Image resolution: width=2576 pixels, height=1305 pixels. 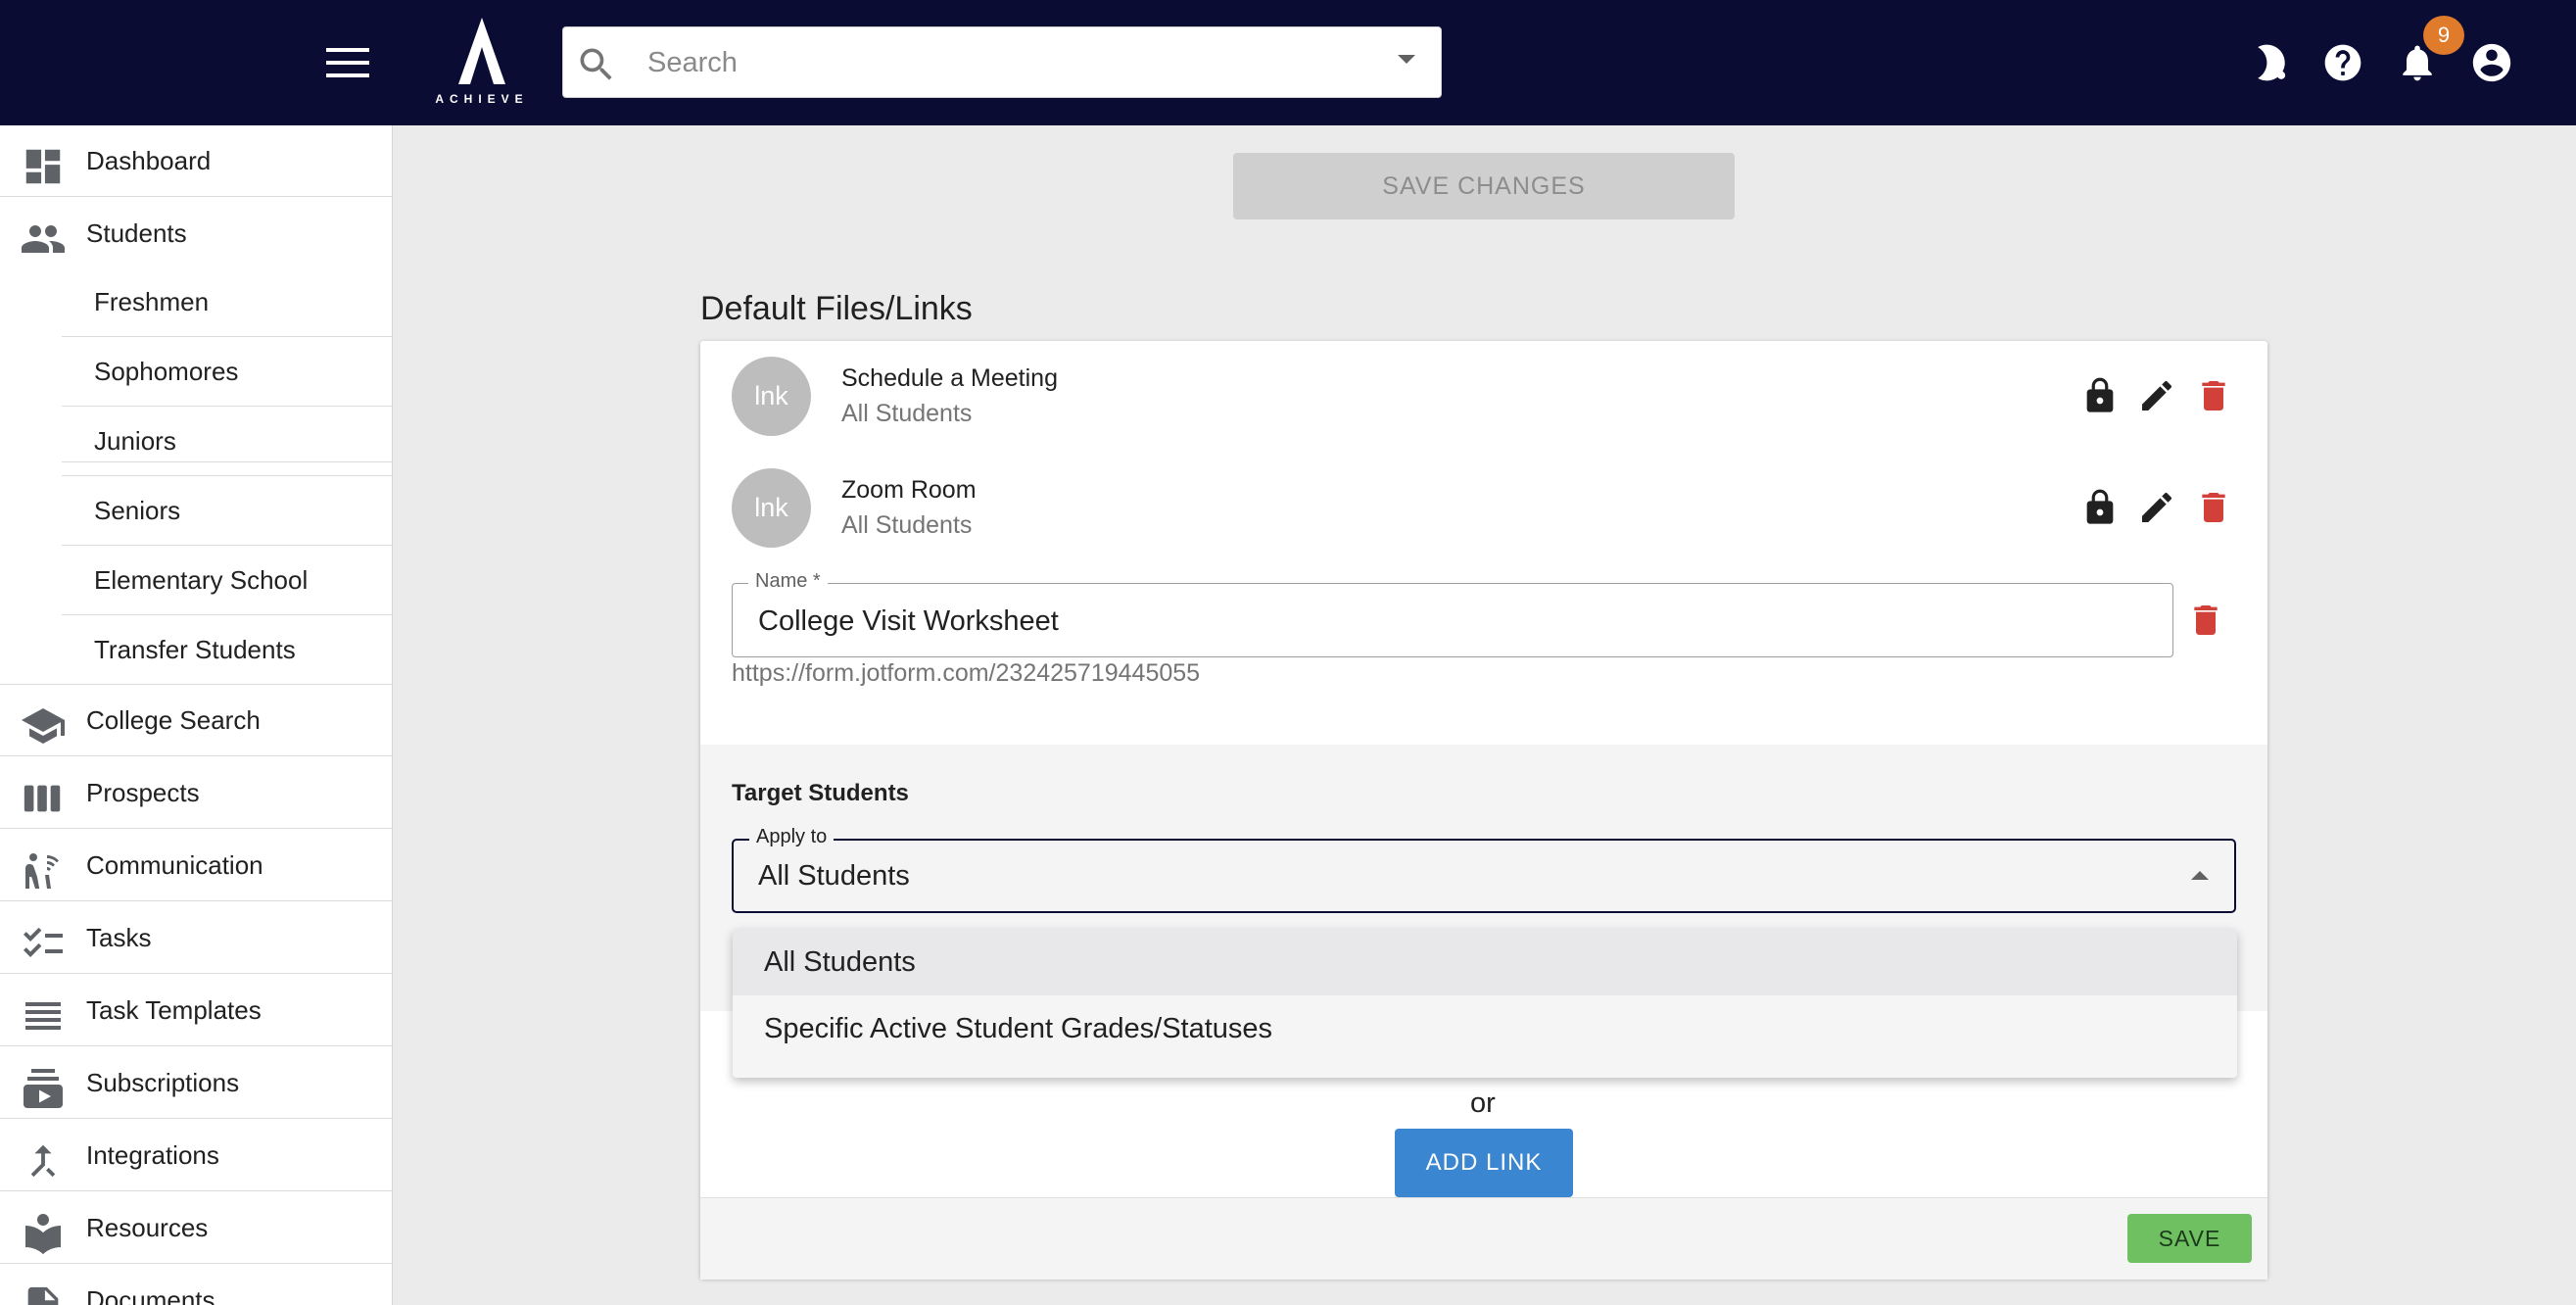 I want to click on sidebar-subitem-label: Transfer Students, so click(x=195, y=649).